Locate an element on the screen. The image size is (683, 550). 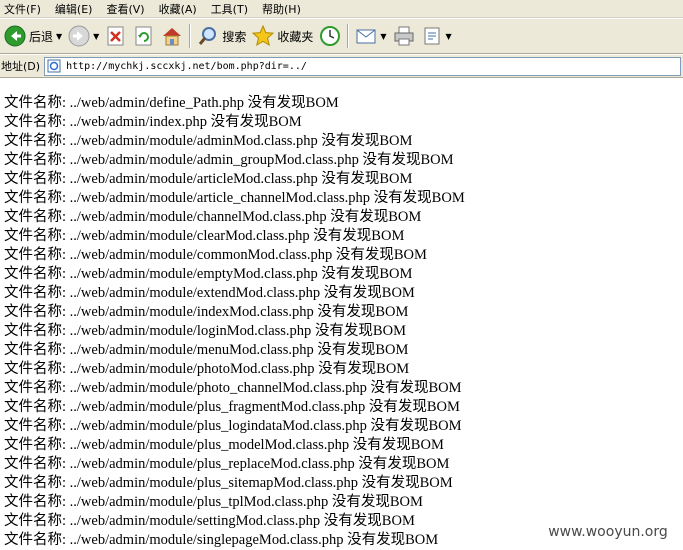
menu-help: 帮助(H) is located at coordinates (281, 9).